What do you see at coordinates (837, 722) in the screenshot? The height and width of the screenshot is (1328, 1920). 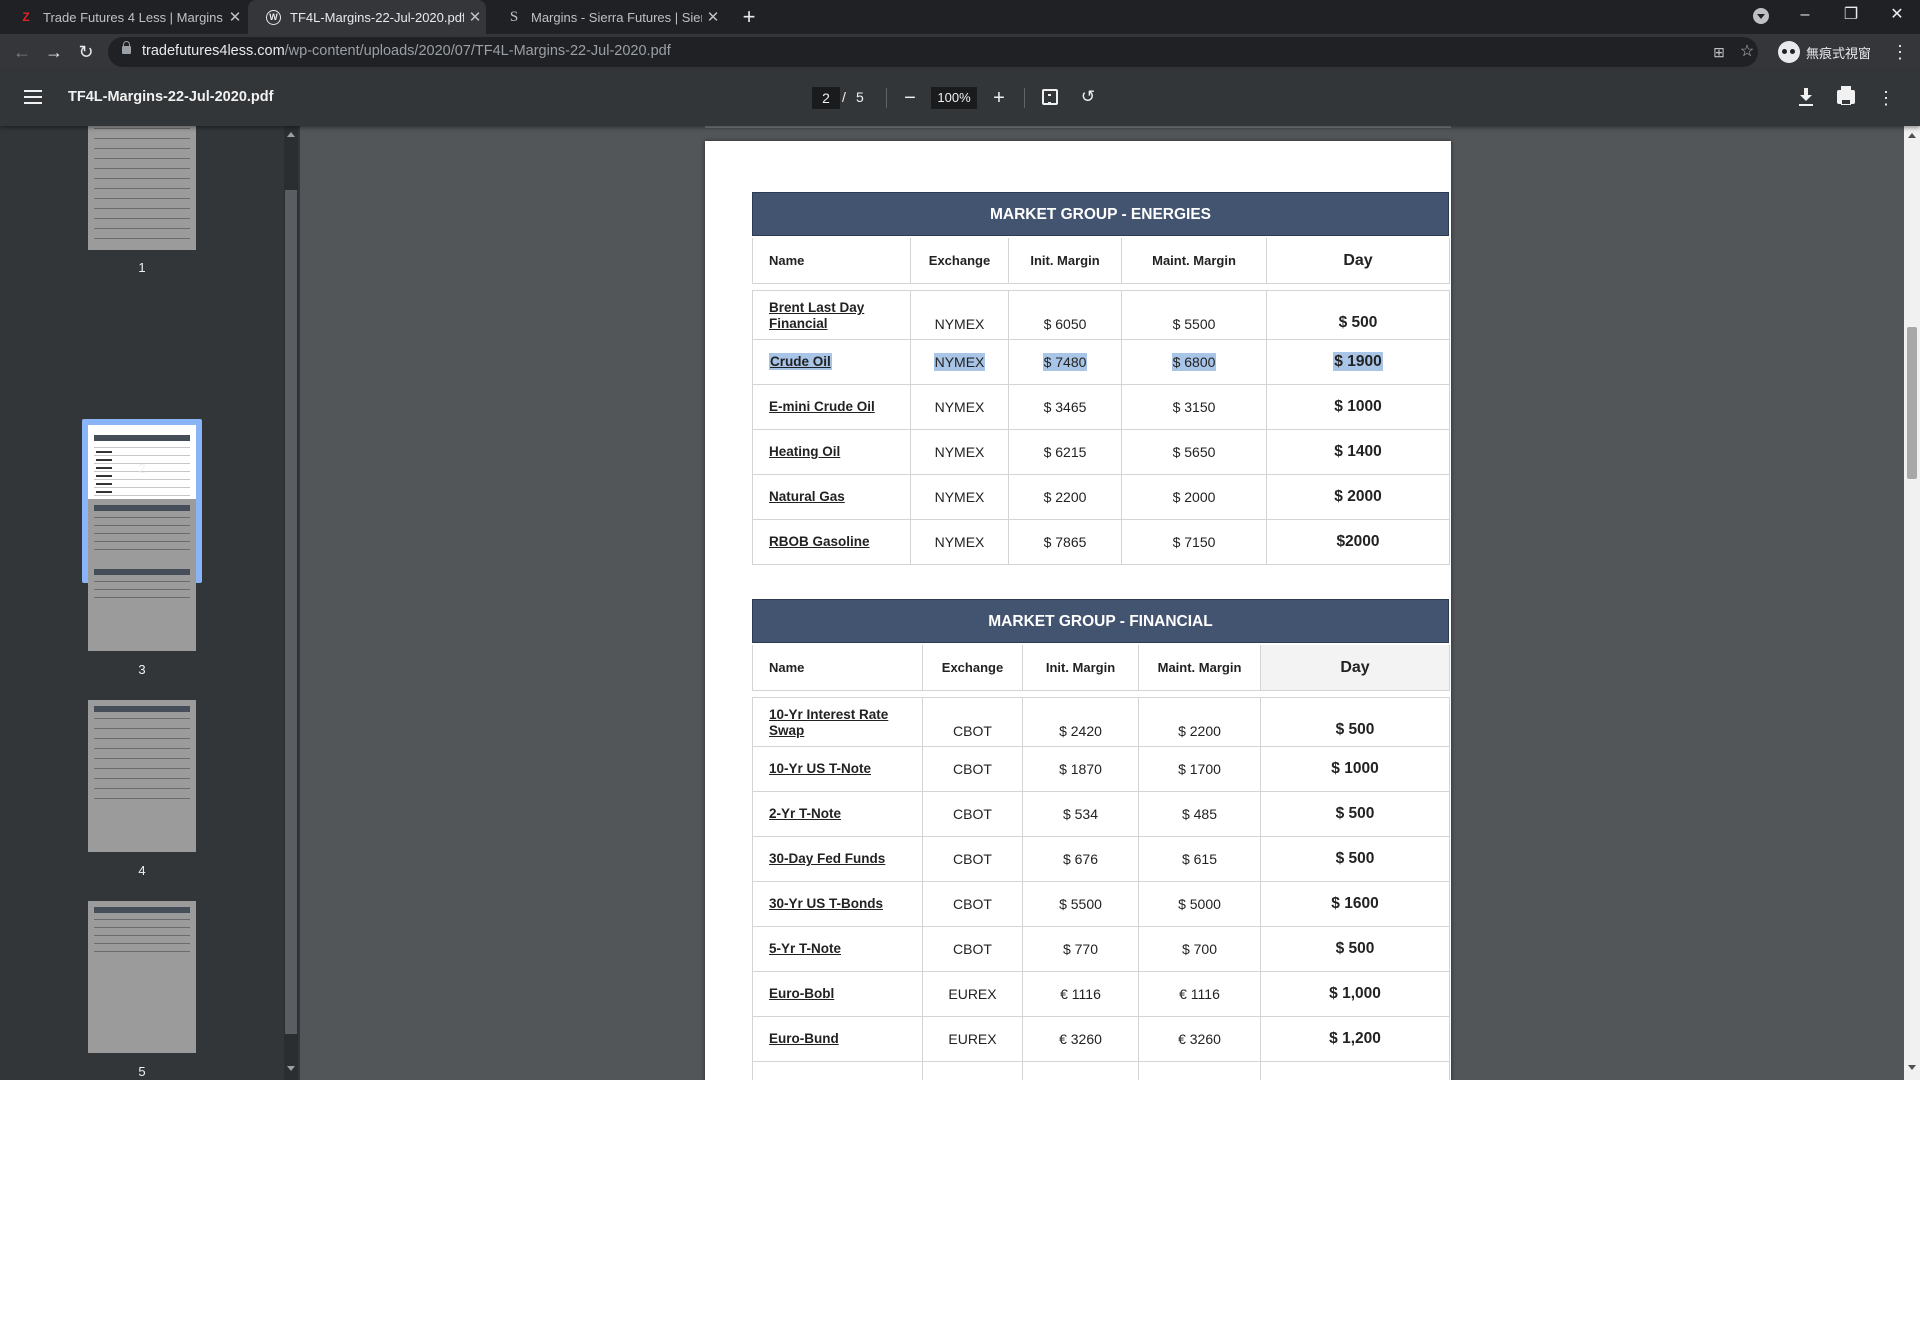 I see `contract-link: 10-Yr Interest Rate Swap` at bounding box center [837, 722].